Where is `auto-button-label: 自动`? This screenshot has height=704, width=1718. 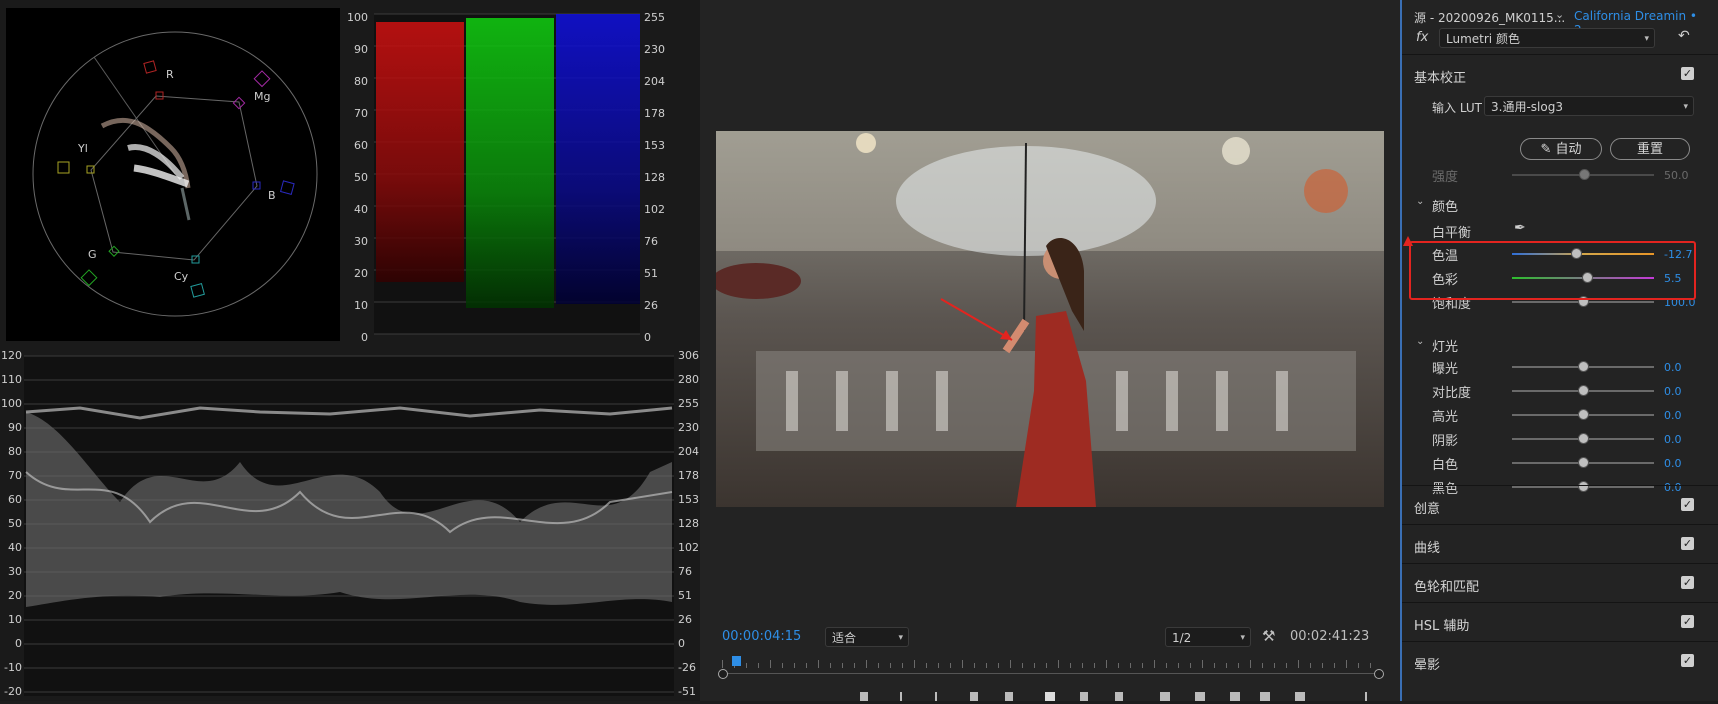
auto-button-label: 自动 is located at coordinates (1568, 149).